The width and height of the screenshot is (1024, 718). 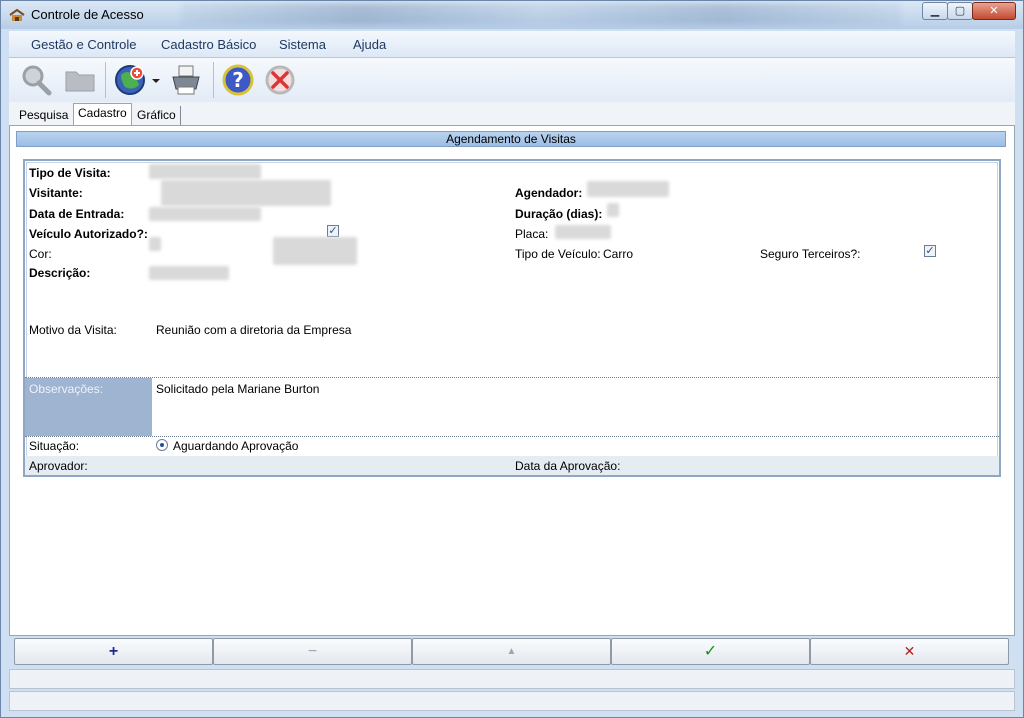 I want to click on tab-grafico: Gráfico, so click(x=157, y=115).